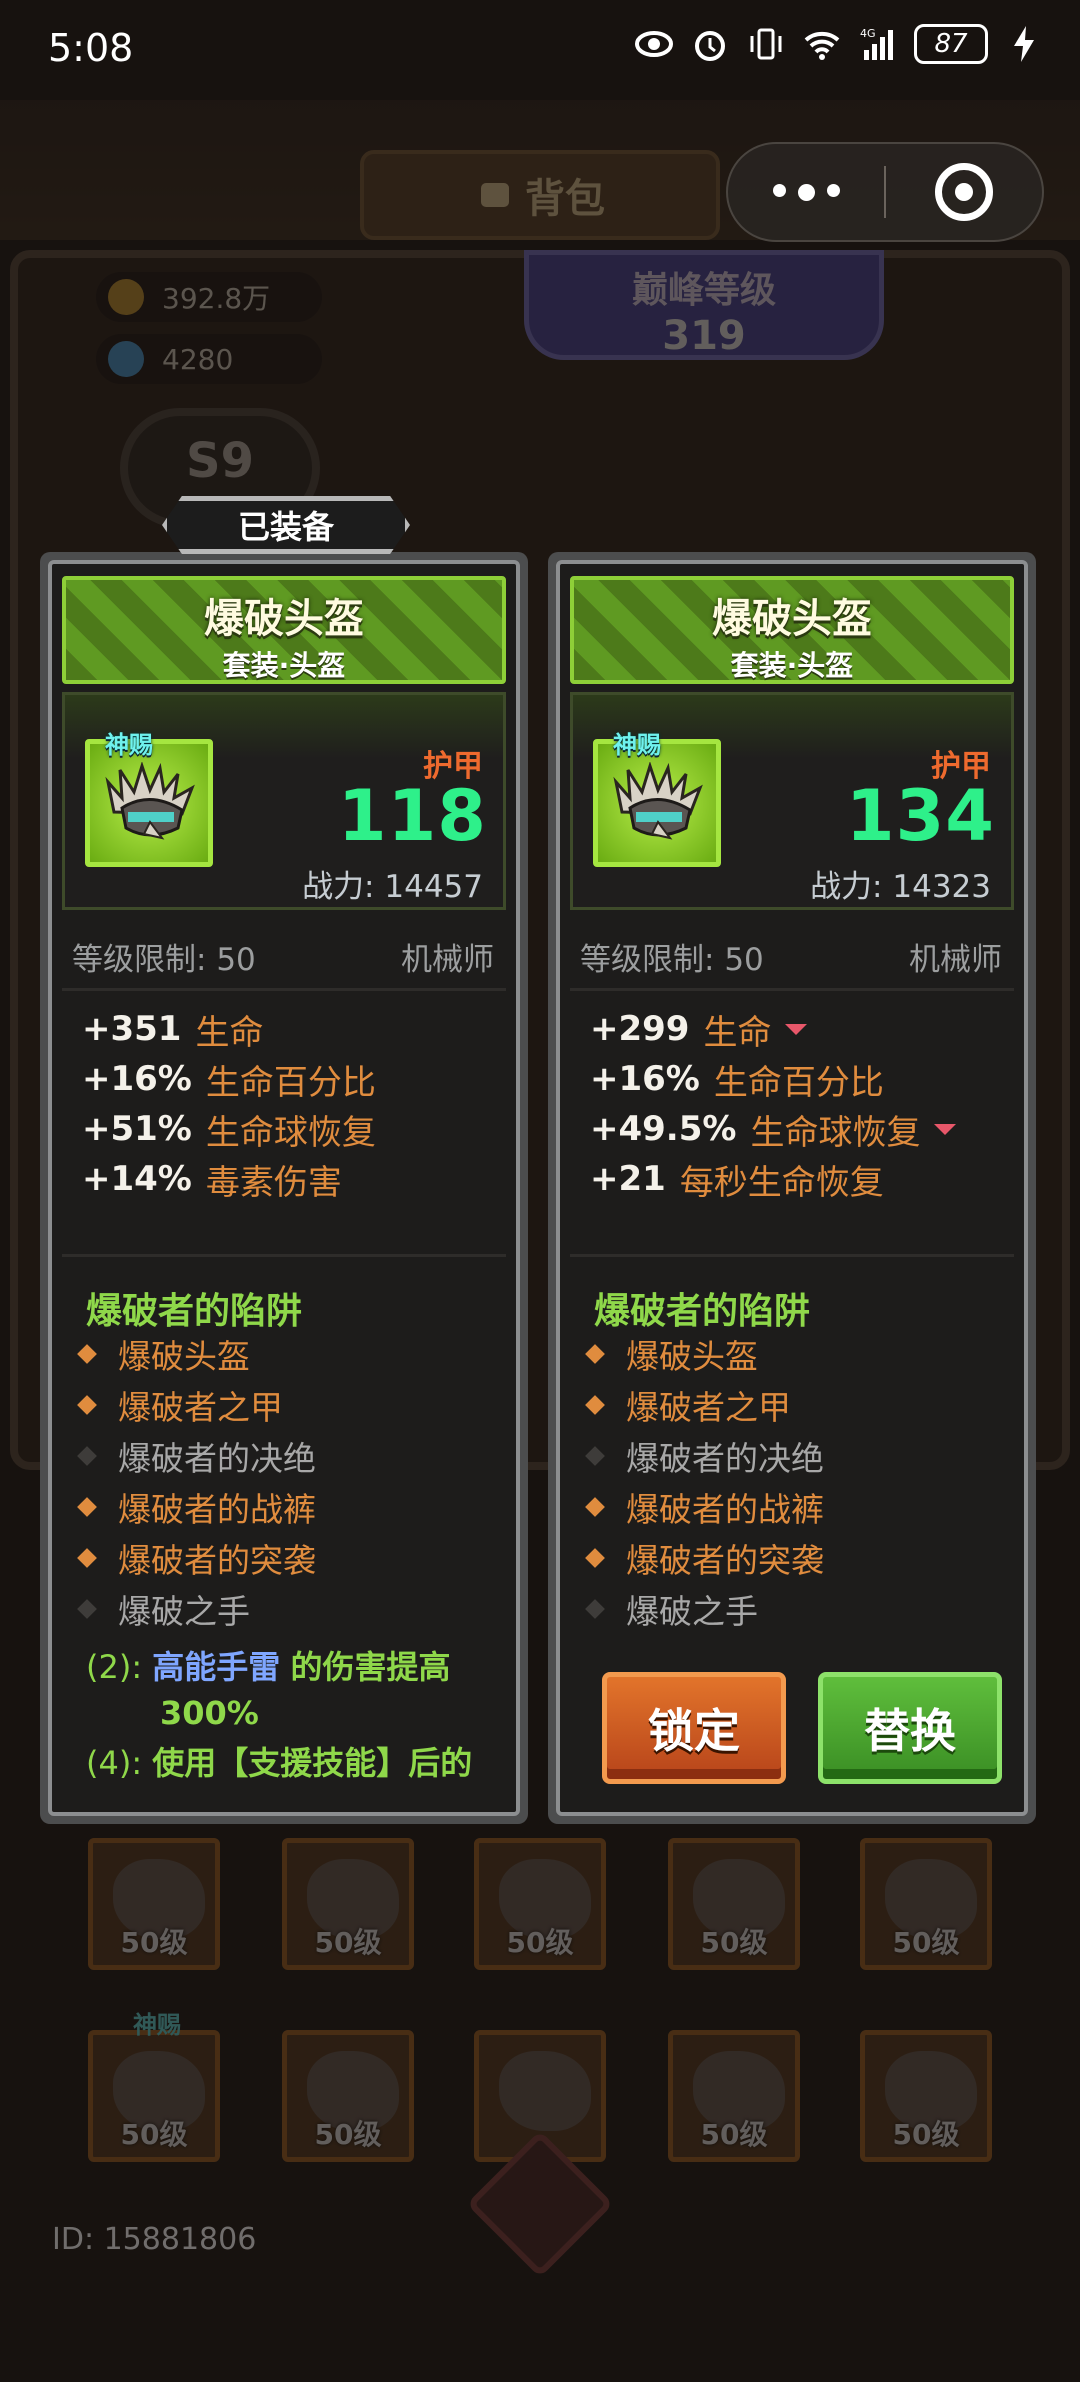 This screenshot has width=1080, height=2382. Describe the element at coordinates (291, 1690) in the screenshot. I see `set-bonus-2: (2): 高能手雷 的伤害提高 300%` at that location.